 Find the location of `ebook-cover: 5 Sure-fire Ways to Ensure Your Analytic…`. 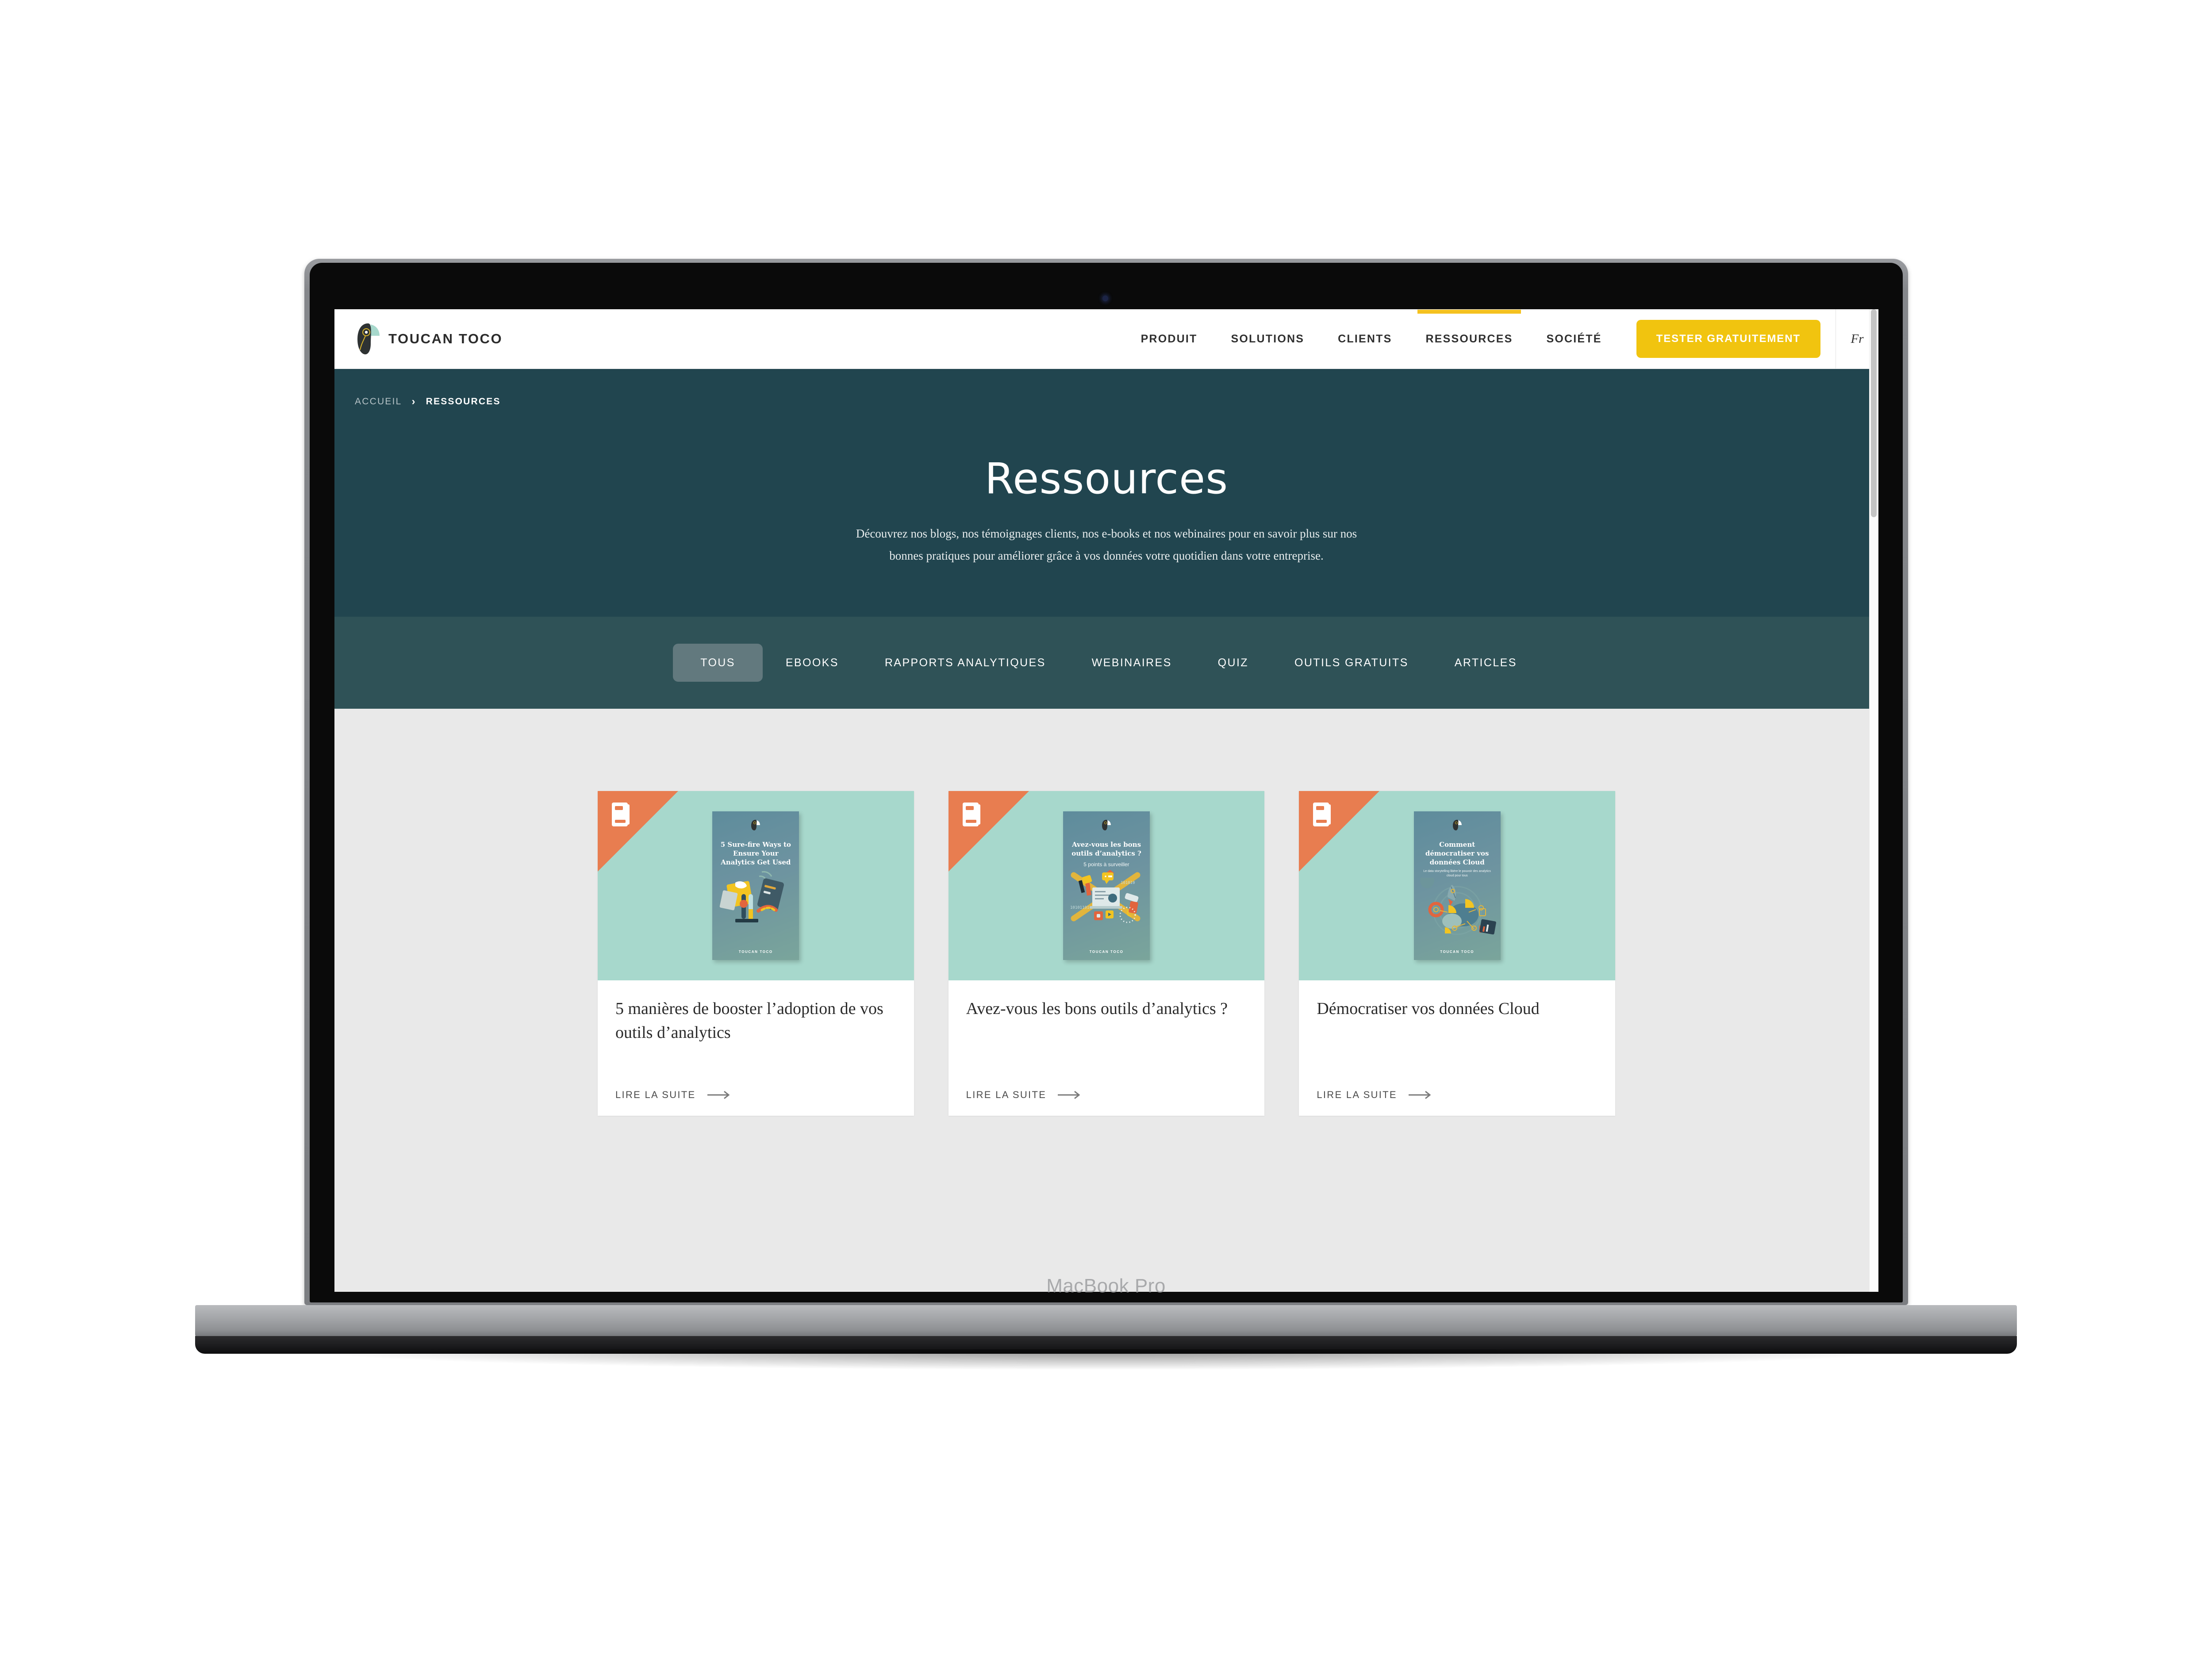

ebook-cover: 5 Sure-fire Ways to Ensure Your Analytic… is located at coordinates (755, 886).